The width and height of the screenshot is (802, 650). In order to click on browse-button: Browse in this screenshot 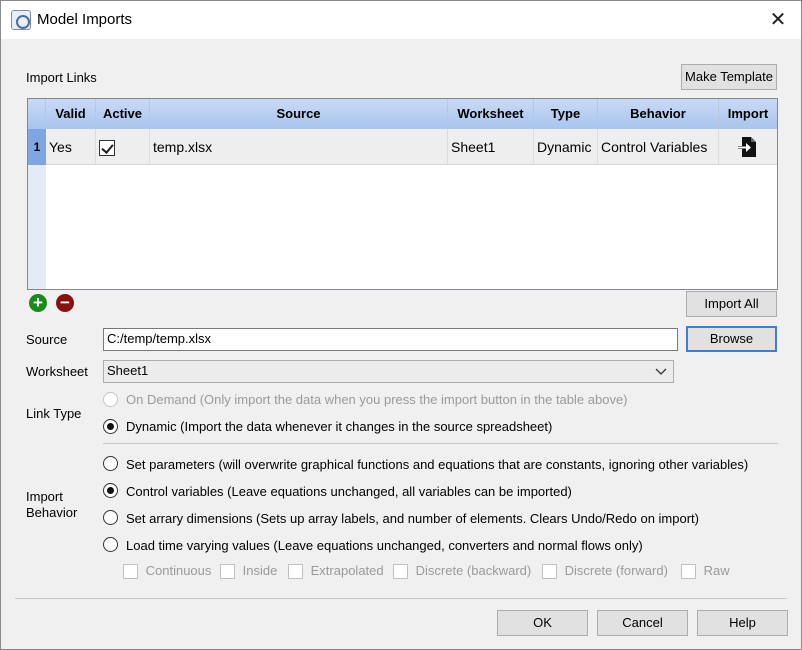, I will do `click(731, 339)`.